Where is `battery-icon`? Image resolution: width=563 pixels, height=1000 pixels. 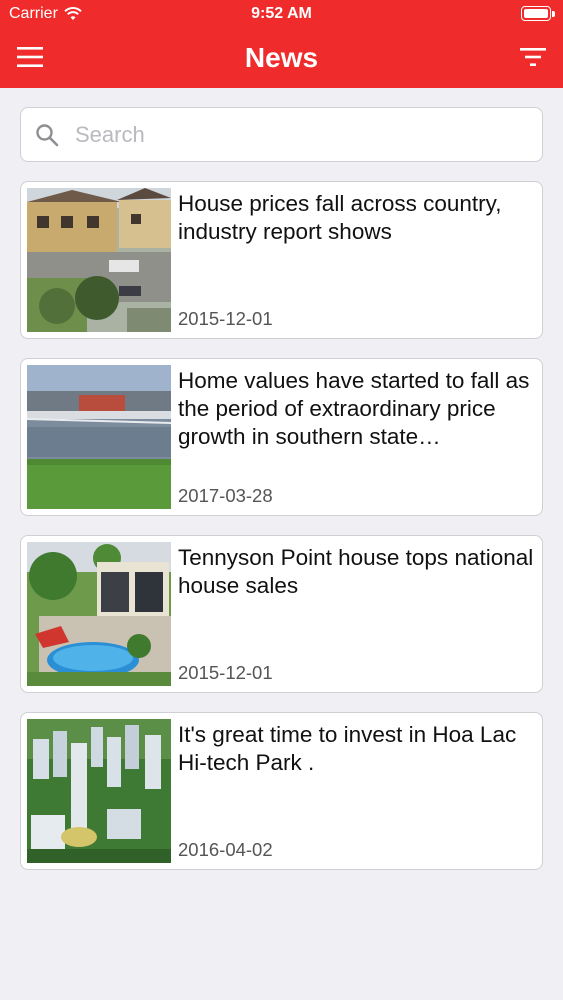
battery-icon is located at coordinates (538, 13).